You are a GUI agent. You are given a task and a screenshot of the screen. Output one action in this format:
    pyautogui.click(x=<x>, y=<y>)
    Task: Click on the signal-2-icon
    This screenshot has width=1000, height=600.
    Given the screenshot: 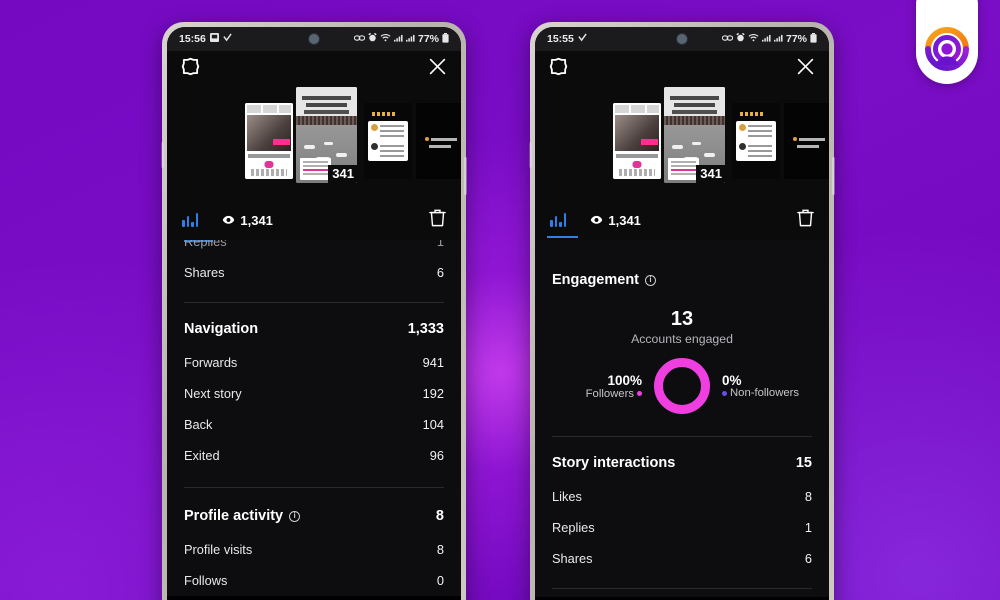 What is the action you would take?
    pyautogui.click(x=778, y=39)
    